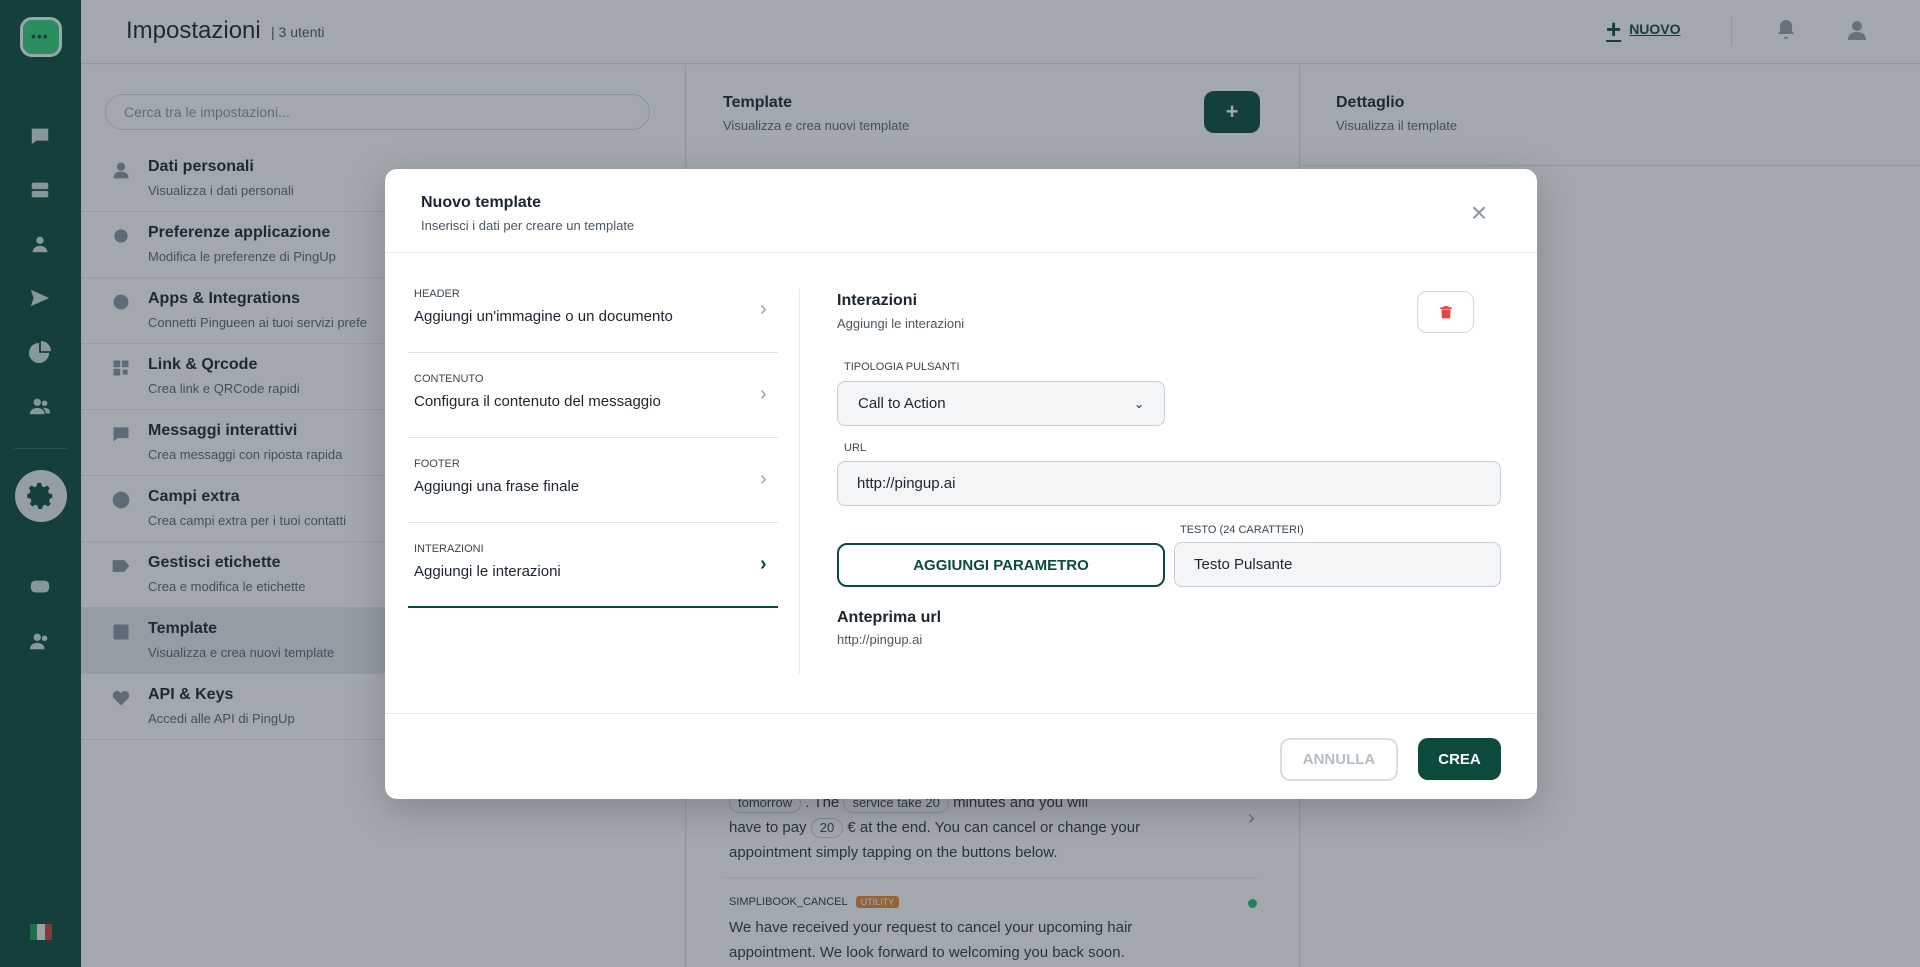 Image resolution: width=1920 pixels, height=967 pixels. Describe the element at coordinates (1001, 403) in the screenshot. I see `button-type-select: Call to Action ⌄` at that location.